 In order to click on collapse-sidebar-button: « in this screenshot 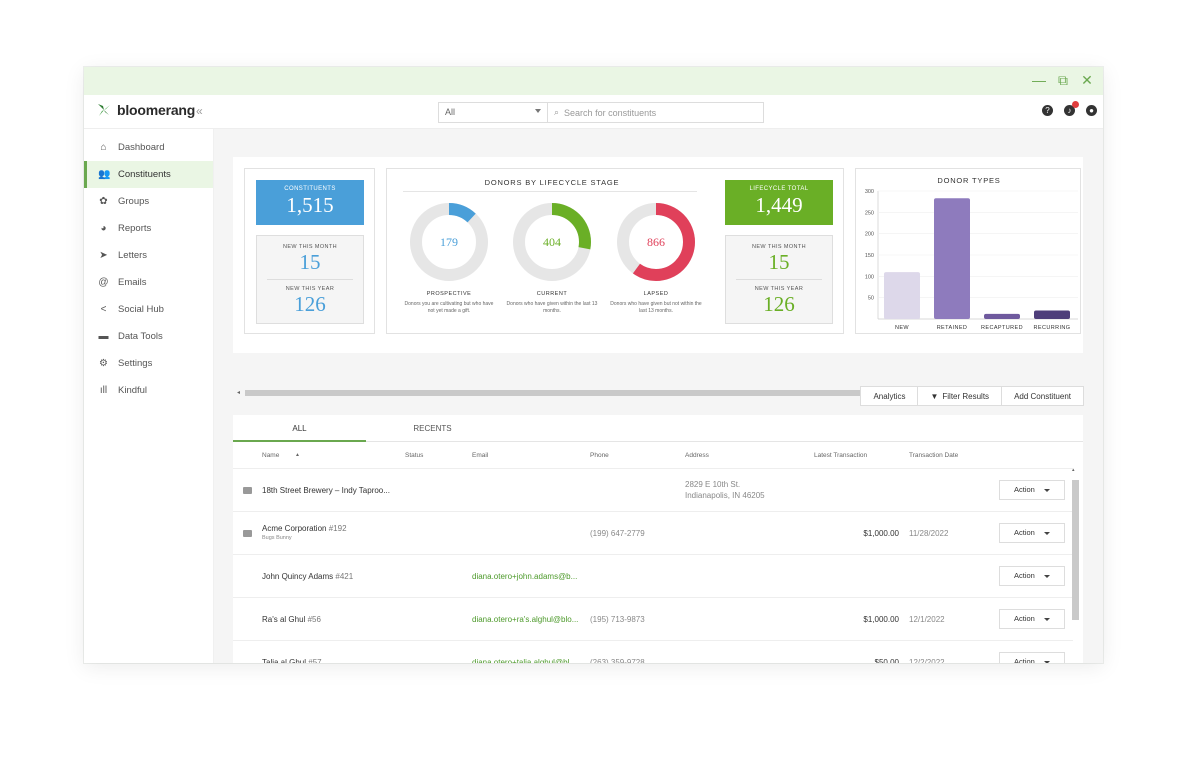, I will do `click(199, 111)`.